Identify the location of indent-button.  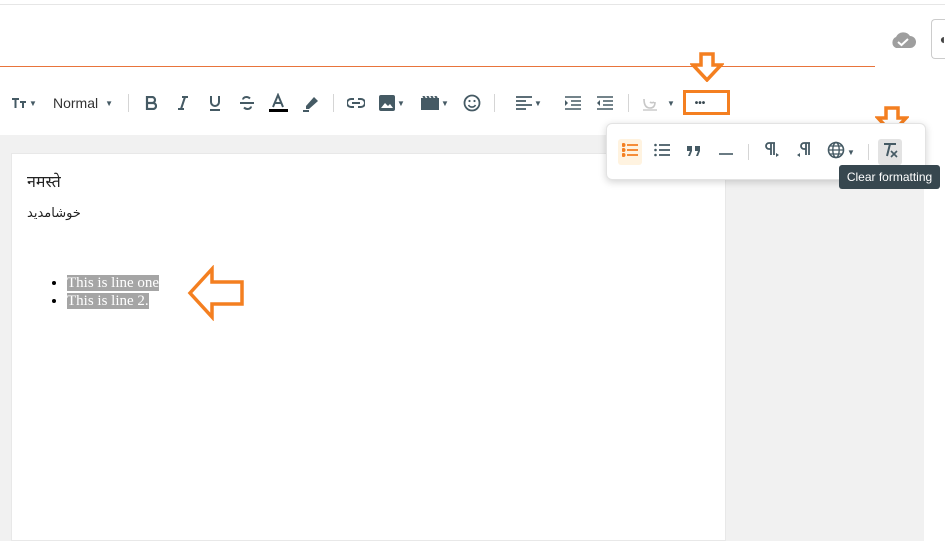
(573, 103).